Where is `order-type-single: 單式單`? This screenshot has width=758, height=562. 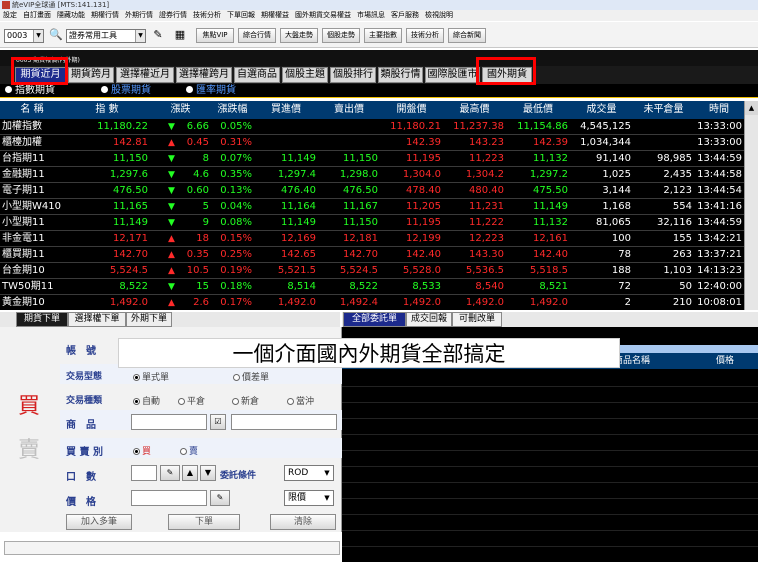 order-type-single: 單式單 is located at coordinates (151, 376).